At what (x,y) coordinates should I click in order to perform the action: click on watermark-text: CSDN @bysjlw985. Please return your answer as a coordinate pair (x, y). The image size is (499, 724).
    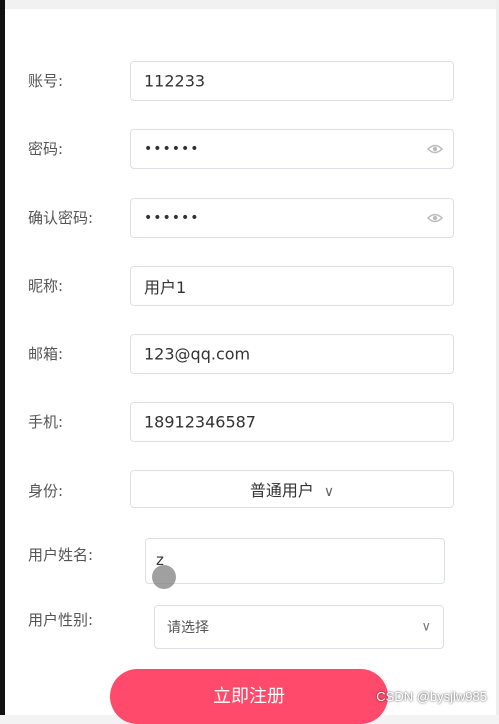
    Looking at the image, I should click on (431, 696).